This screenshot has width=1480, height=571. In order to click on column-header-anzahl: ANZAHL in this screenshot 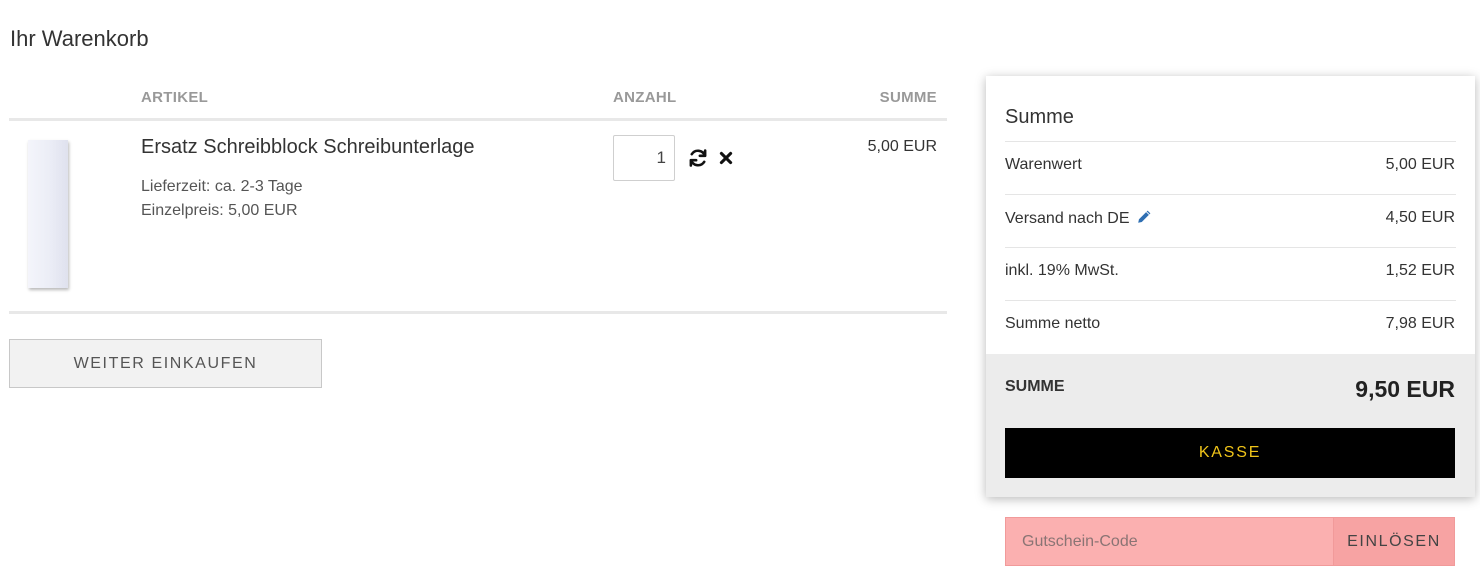, I will do `click(645, 97)`.